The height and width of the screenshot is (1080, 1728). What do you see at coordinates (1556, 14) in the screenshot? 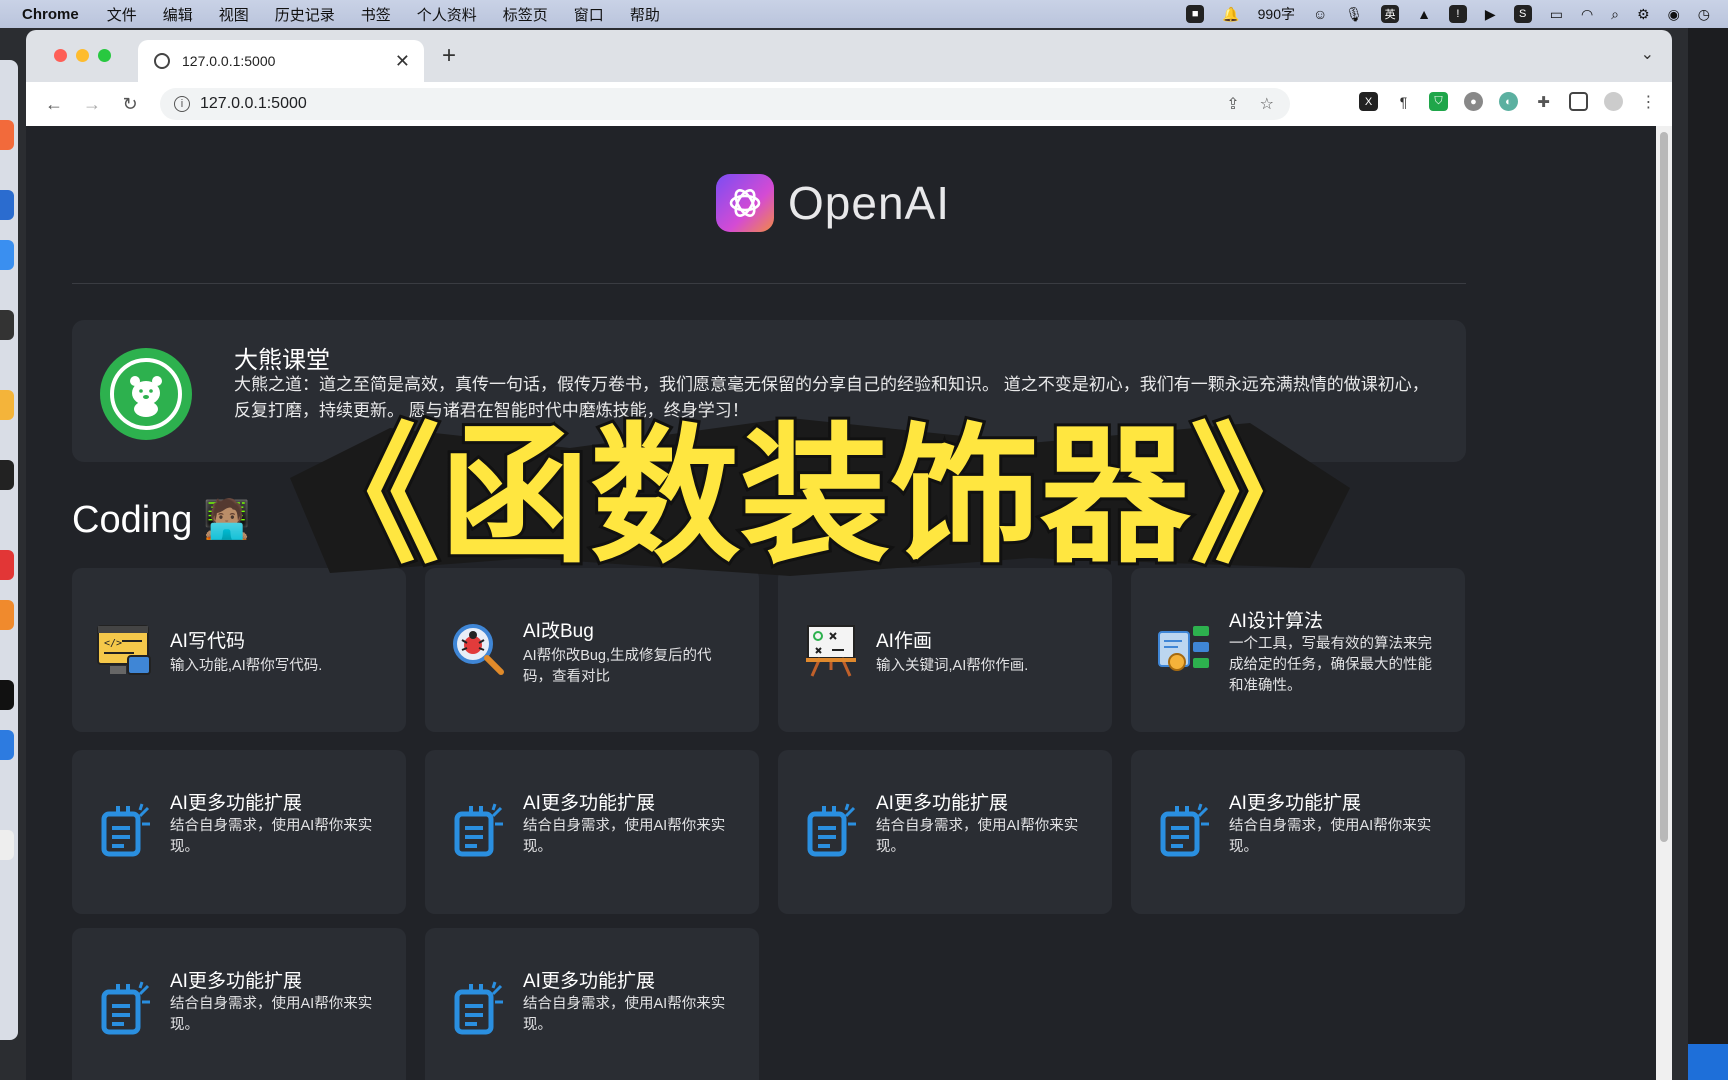
I see `battery-icon: ▭` at bounding box center [1556, 14].